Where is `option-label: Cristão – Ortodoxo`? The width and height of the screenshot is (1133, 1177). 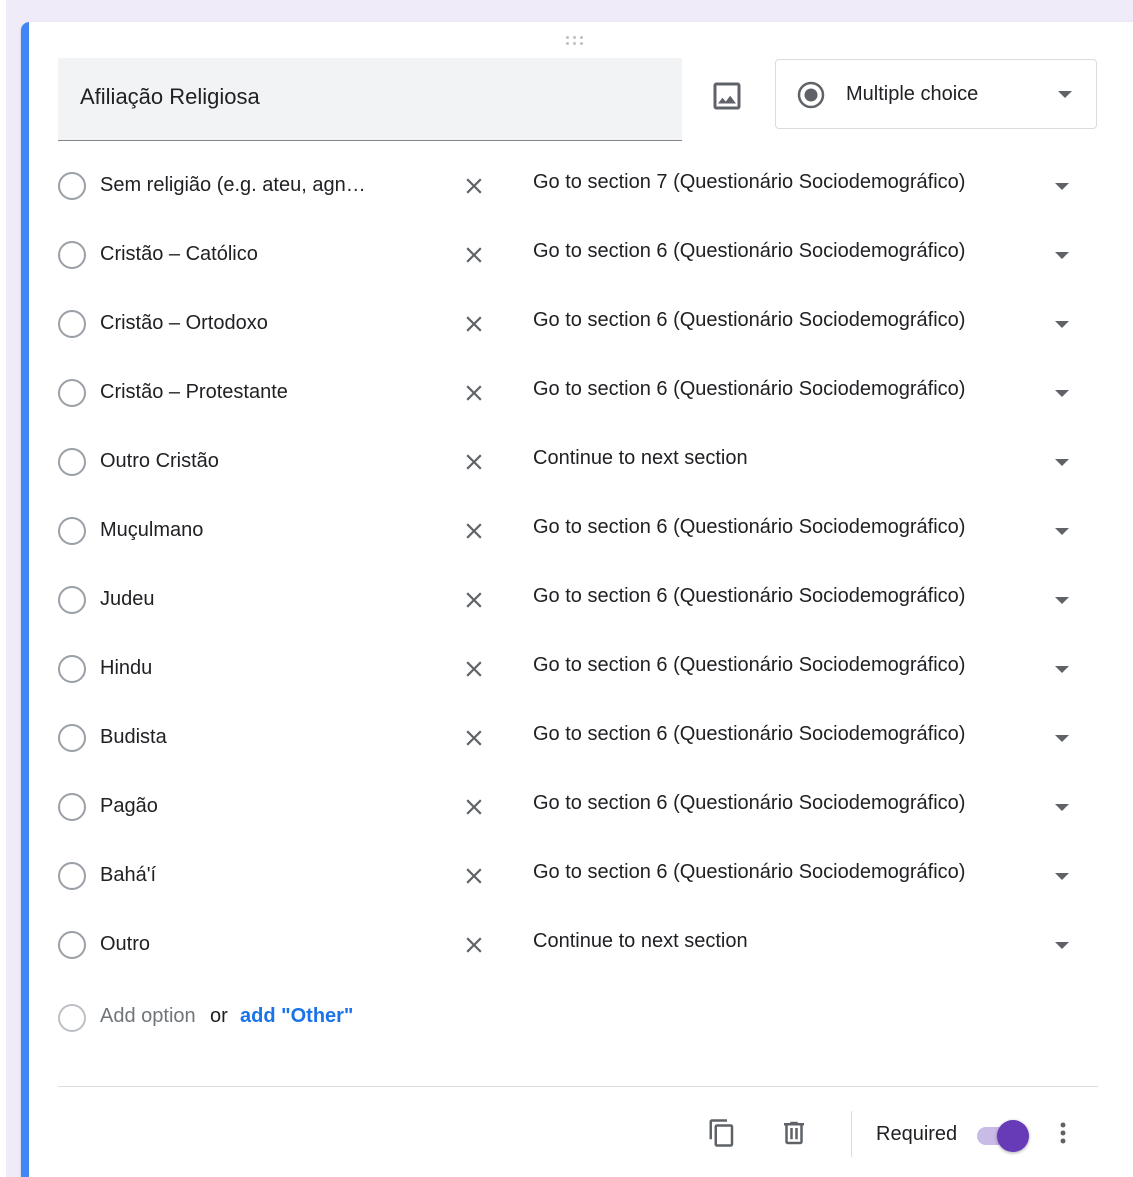 option-label: Cristão – Ortodoxo is located at coordinates (184, 323).